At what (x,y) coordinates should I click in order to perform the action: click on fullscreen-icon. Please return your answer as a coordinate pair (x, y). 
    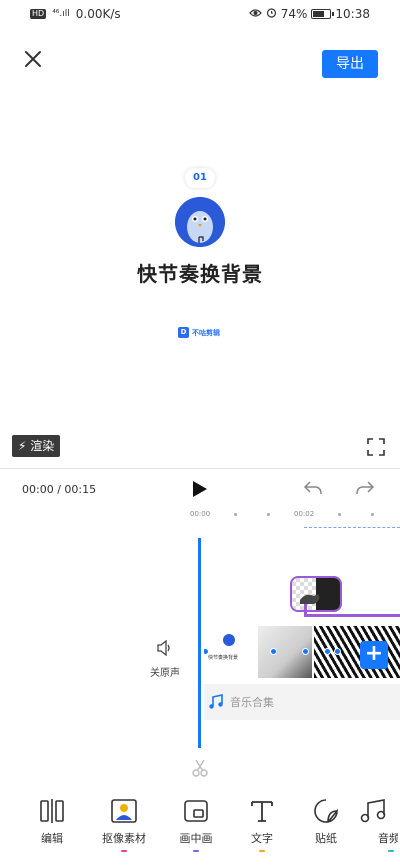
    Looking at the image, I should click on (376, 447).